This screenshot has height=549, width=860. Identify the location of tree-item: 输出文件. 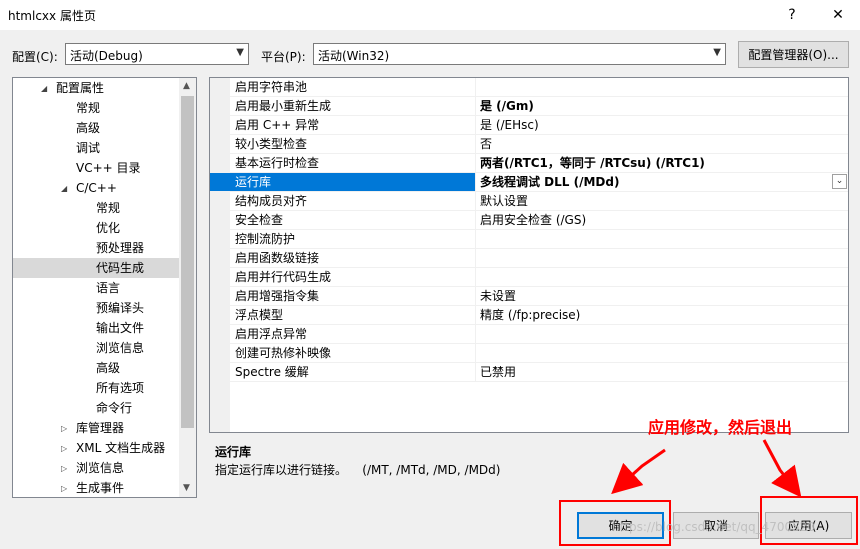
(96, 328).